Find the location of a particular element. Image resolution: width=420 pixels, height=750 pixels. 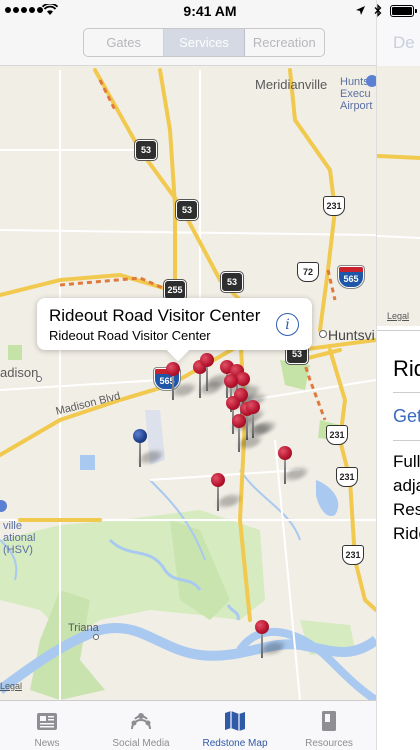

map-pin-selected is located at coordinates (149, 449).